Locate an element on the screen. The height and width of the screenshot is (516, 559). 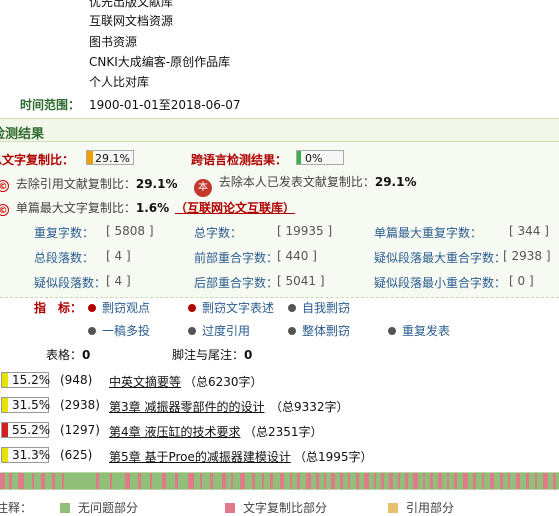
distribution-strip-marks is located at coordinates (278, 481).